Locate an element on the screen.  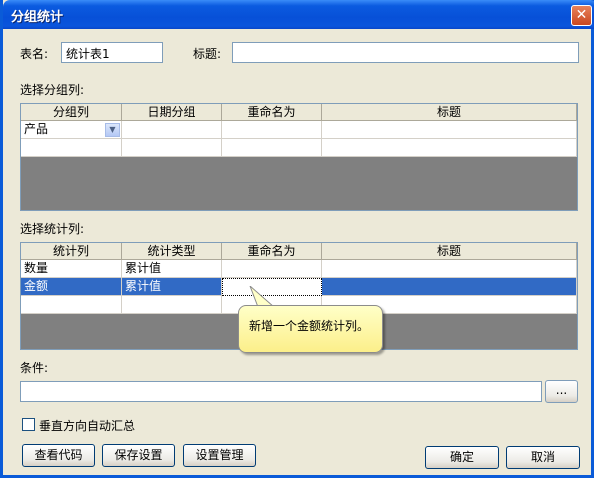
stat-header-type: 统计类型 is located at coordinates (172, 251).